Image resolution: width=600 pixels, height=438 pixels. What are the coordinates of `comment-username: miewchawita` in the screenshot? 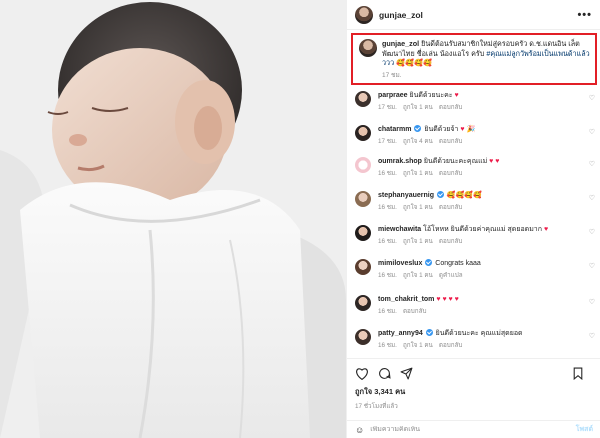 It's located at (399, 229).